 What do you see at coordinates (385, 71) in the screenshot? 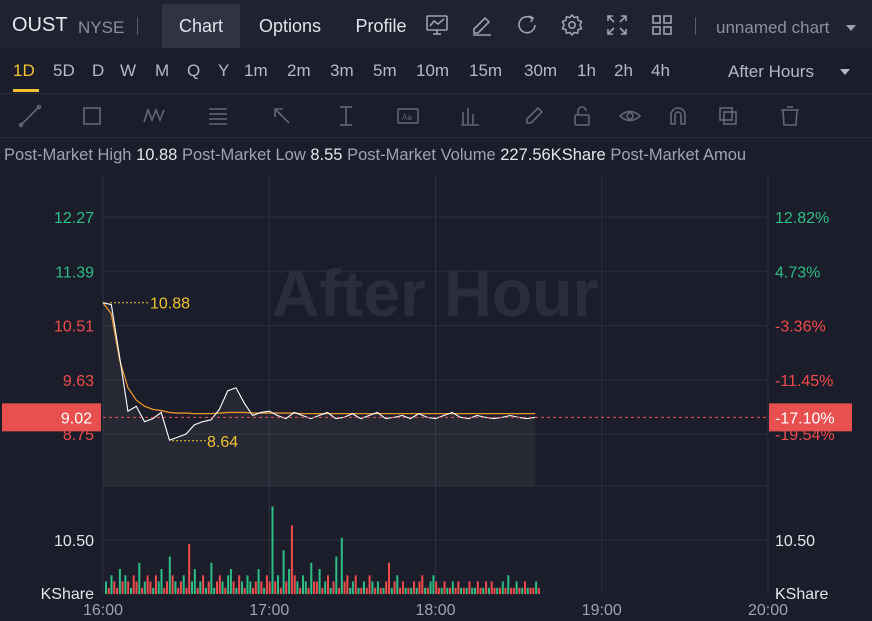
I see `period-5m: 5m` at bounding box center [385, 71].